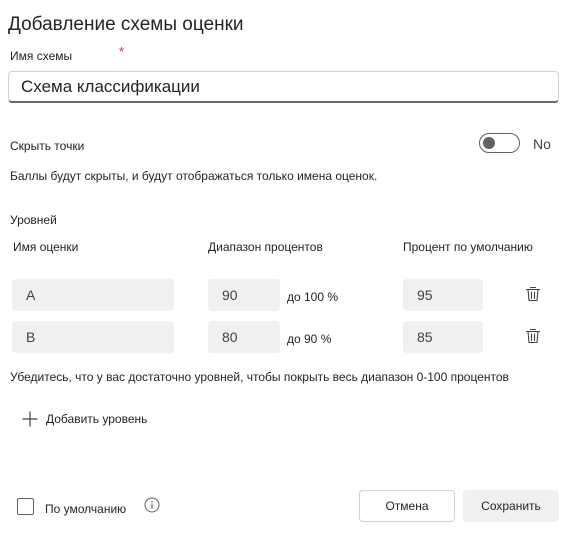 The width and height of the screenshot is (574, 536). I want to click on column-header-percent-range: Диапазон процентов, so click(265, 247).